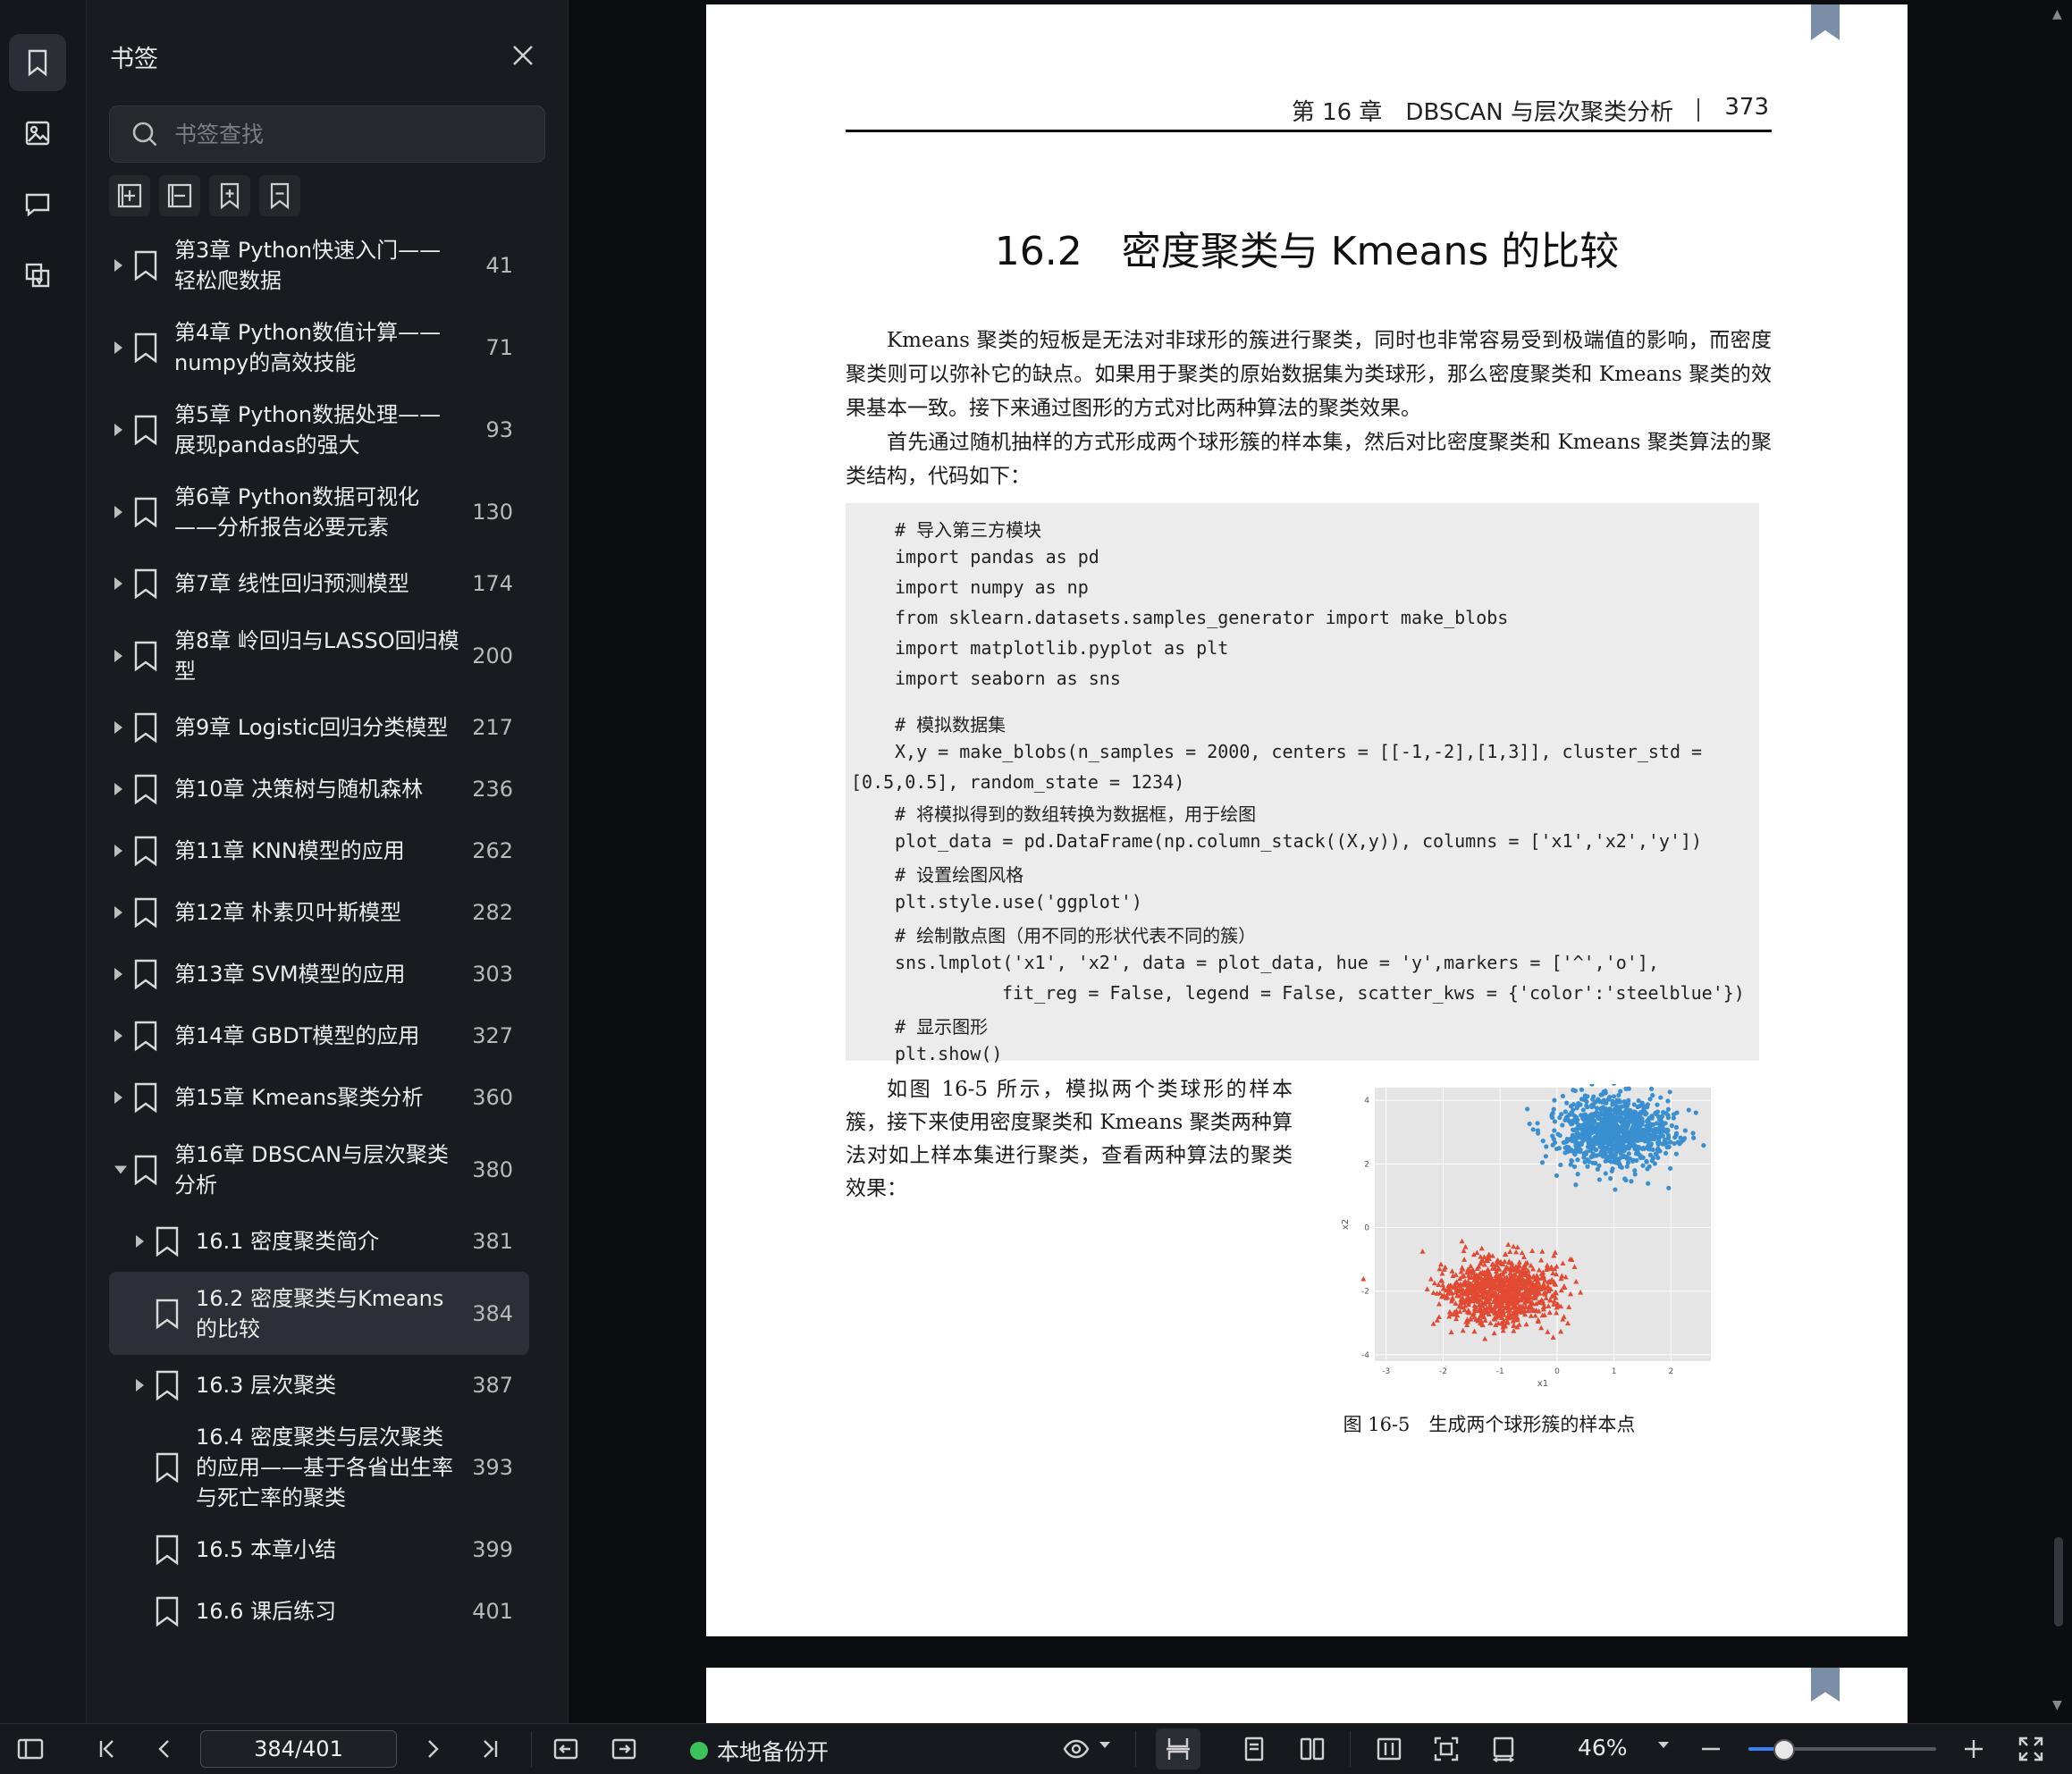 The width and height of the screenshot is (2072, 1774). I want to click on attachment-tab-button, so click(37, 276).